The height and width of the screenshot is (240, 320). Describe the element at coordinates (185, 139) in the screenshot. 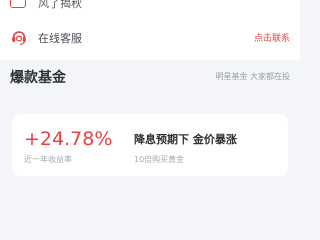

I see `fund-title: 降息预期下 金价暴涨` at that location.